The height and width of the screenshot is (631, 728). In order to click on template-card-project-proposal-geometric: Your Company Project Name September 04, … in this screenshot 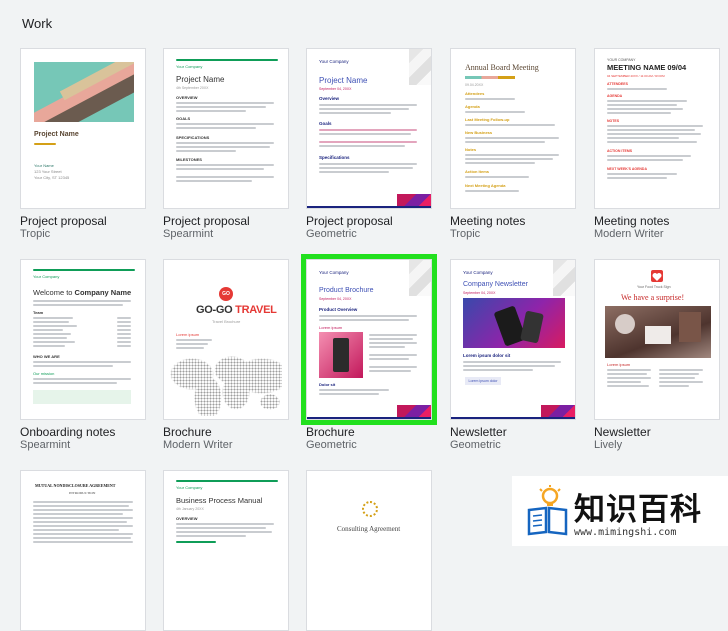, I will do `click(369, 144)`.